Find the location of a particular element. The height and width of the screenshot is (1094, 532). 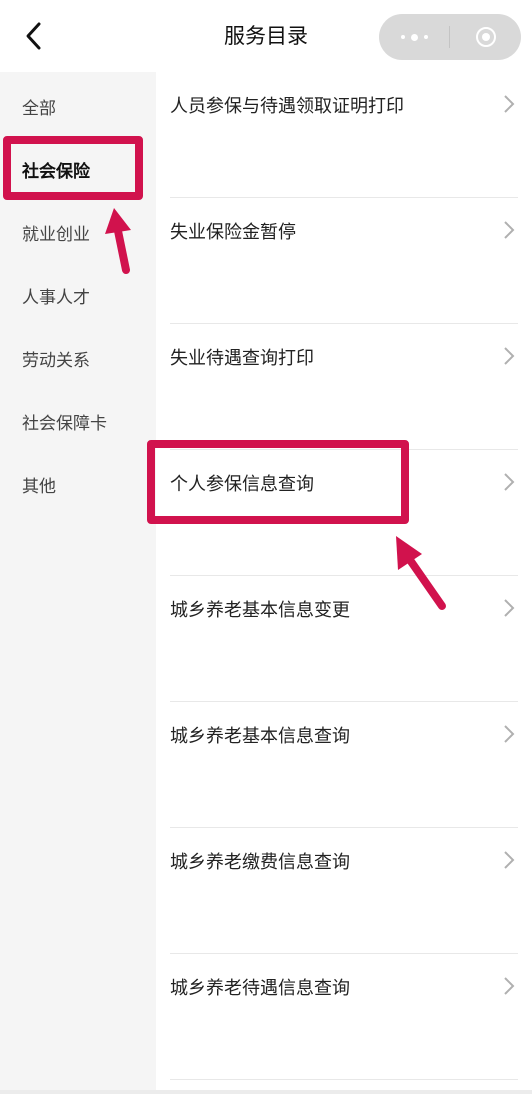

sidebar-item-personnel: 人事人才 is located at coordinates (56, 295).